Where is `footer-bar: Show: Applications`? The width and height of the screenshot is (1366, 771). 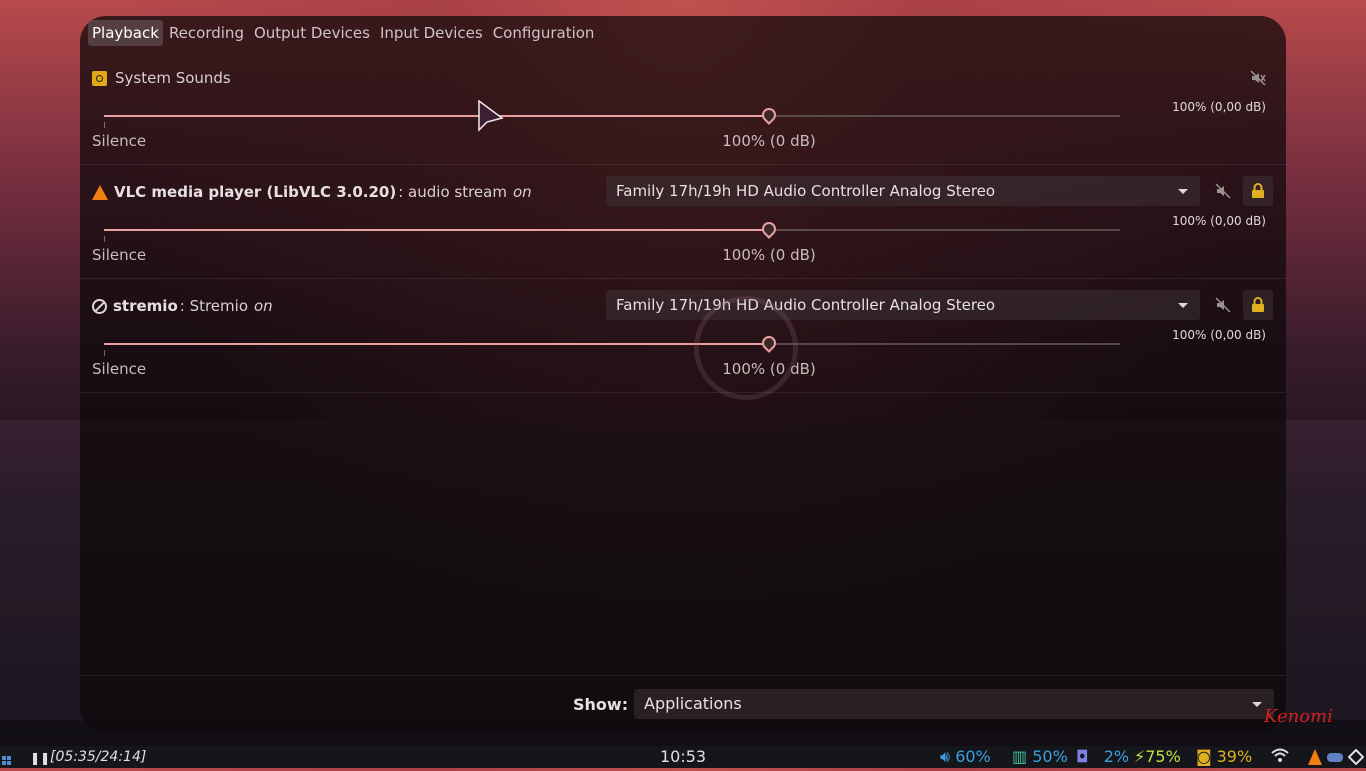
footer-bar: Show: Applications is located at coordinates (683, 703).